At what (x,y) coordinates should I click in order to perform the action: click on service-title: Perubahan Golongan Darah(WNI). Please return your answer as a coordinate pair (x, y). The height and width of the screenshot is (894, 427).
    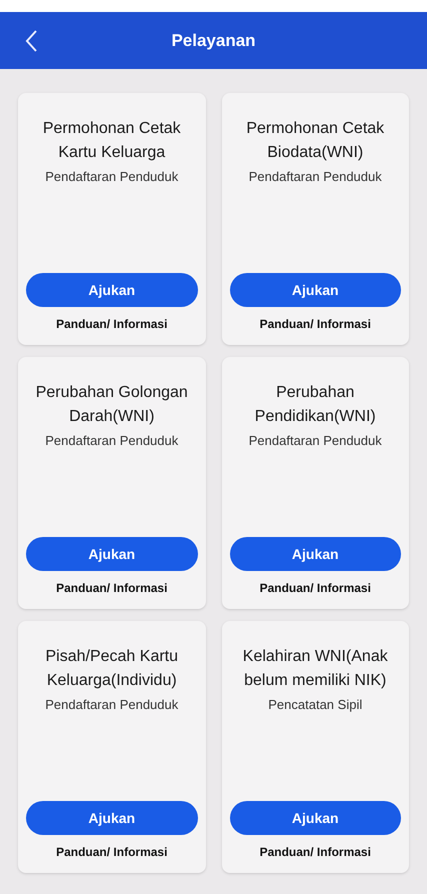
    Looking at the image, I should click on (111, 405).